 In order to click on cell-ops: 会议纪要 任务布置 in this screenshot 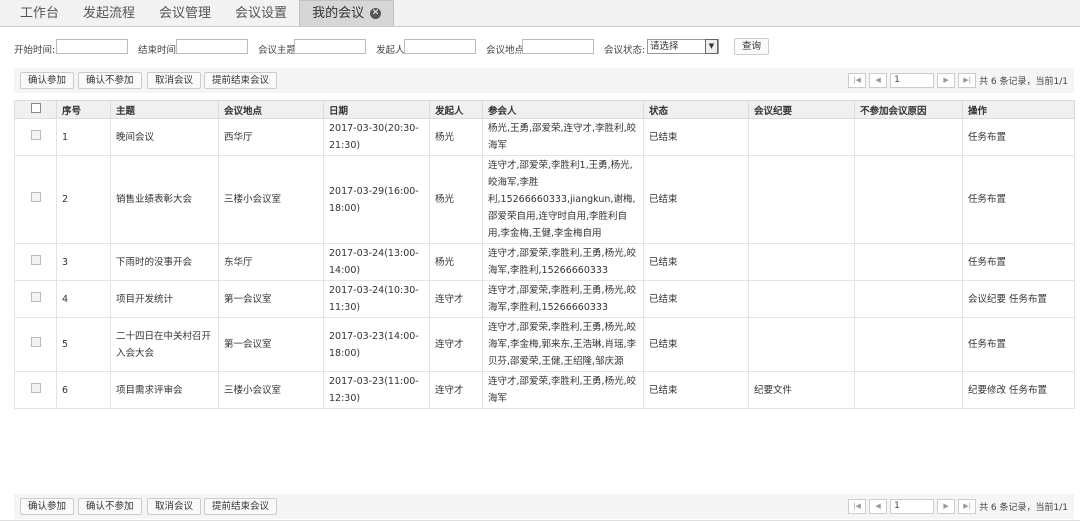, I will do `click(1018, 299)`.